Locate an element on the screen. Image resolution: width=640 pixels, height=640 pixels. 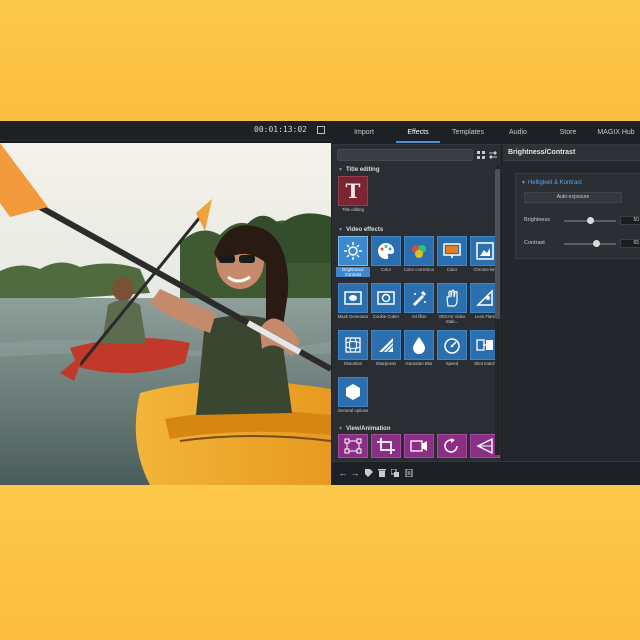
effect-label: Sharpness is located at coordinates (386, 363).